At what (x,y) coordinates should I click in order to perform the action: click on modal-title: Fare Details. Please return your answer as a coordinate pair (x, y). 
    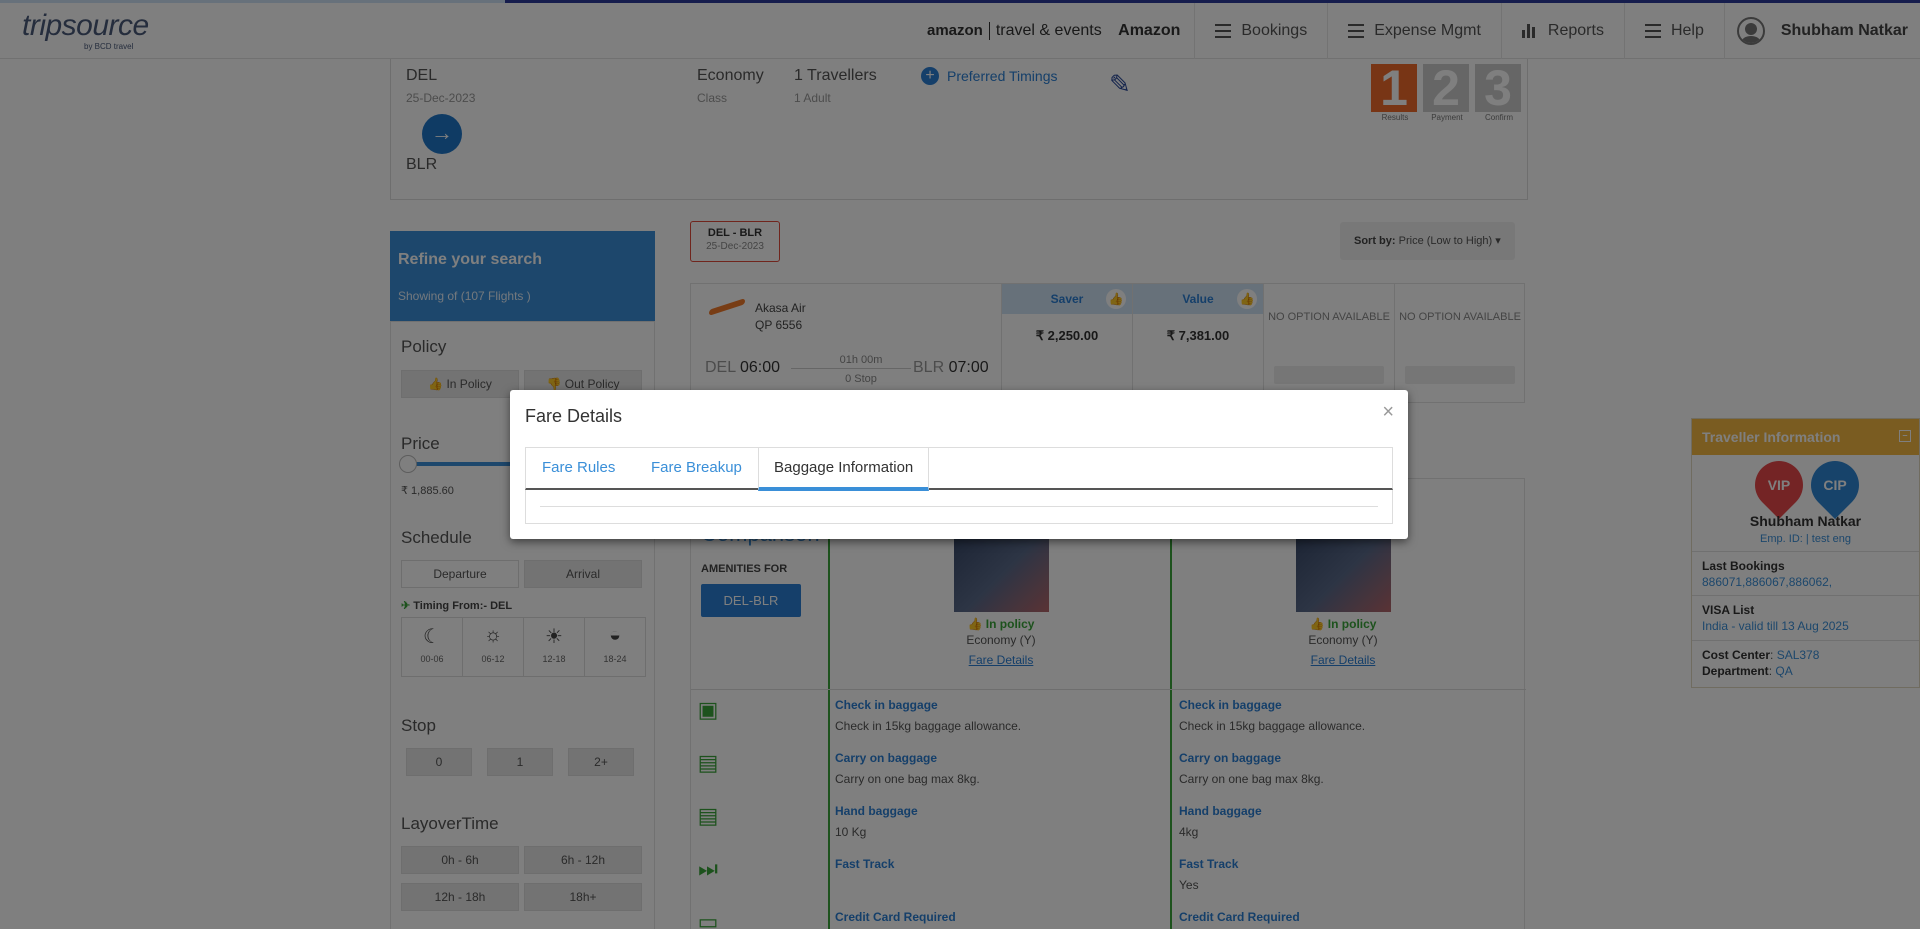
    Looking at the image, I should click on (574, 416).